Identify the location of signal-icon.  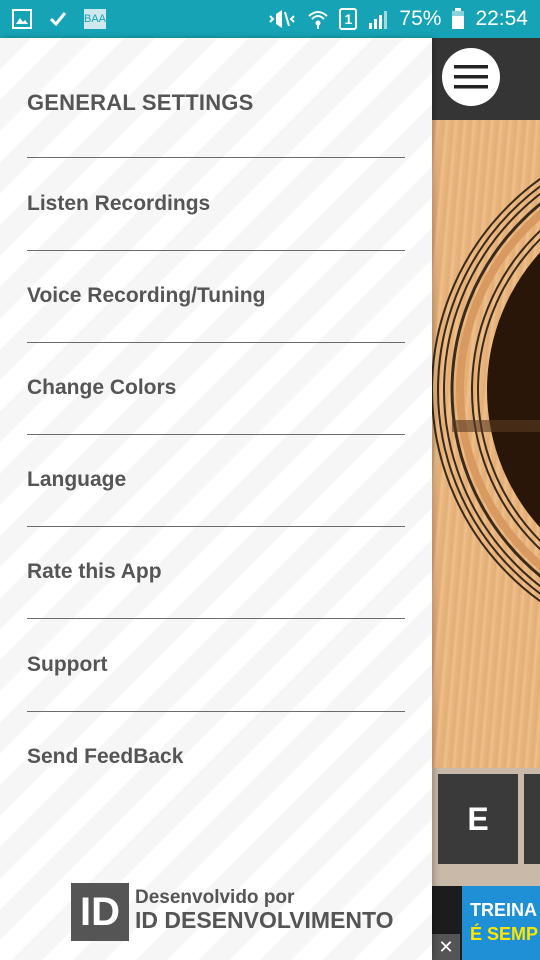
(378, 19).